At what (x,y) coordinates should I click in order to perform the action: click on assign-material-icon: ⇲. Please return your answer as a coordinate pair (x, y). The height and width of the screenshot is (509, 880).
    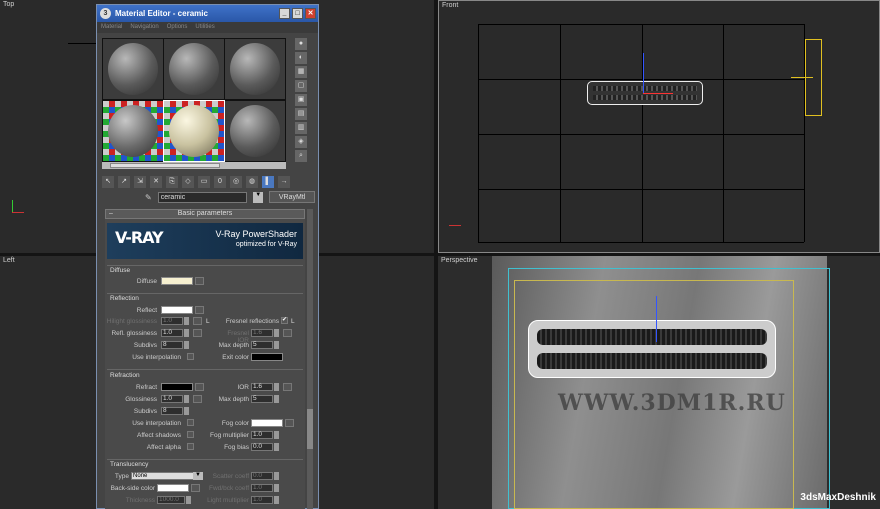
    Looking at the image, I should click on (140, 182).